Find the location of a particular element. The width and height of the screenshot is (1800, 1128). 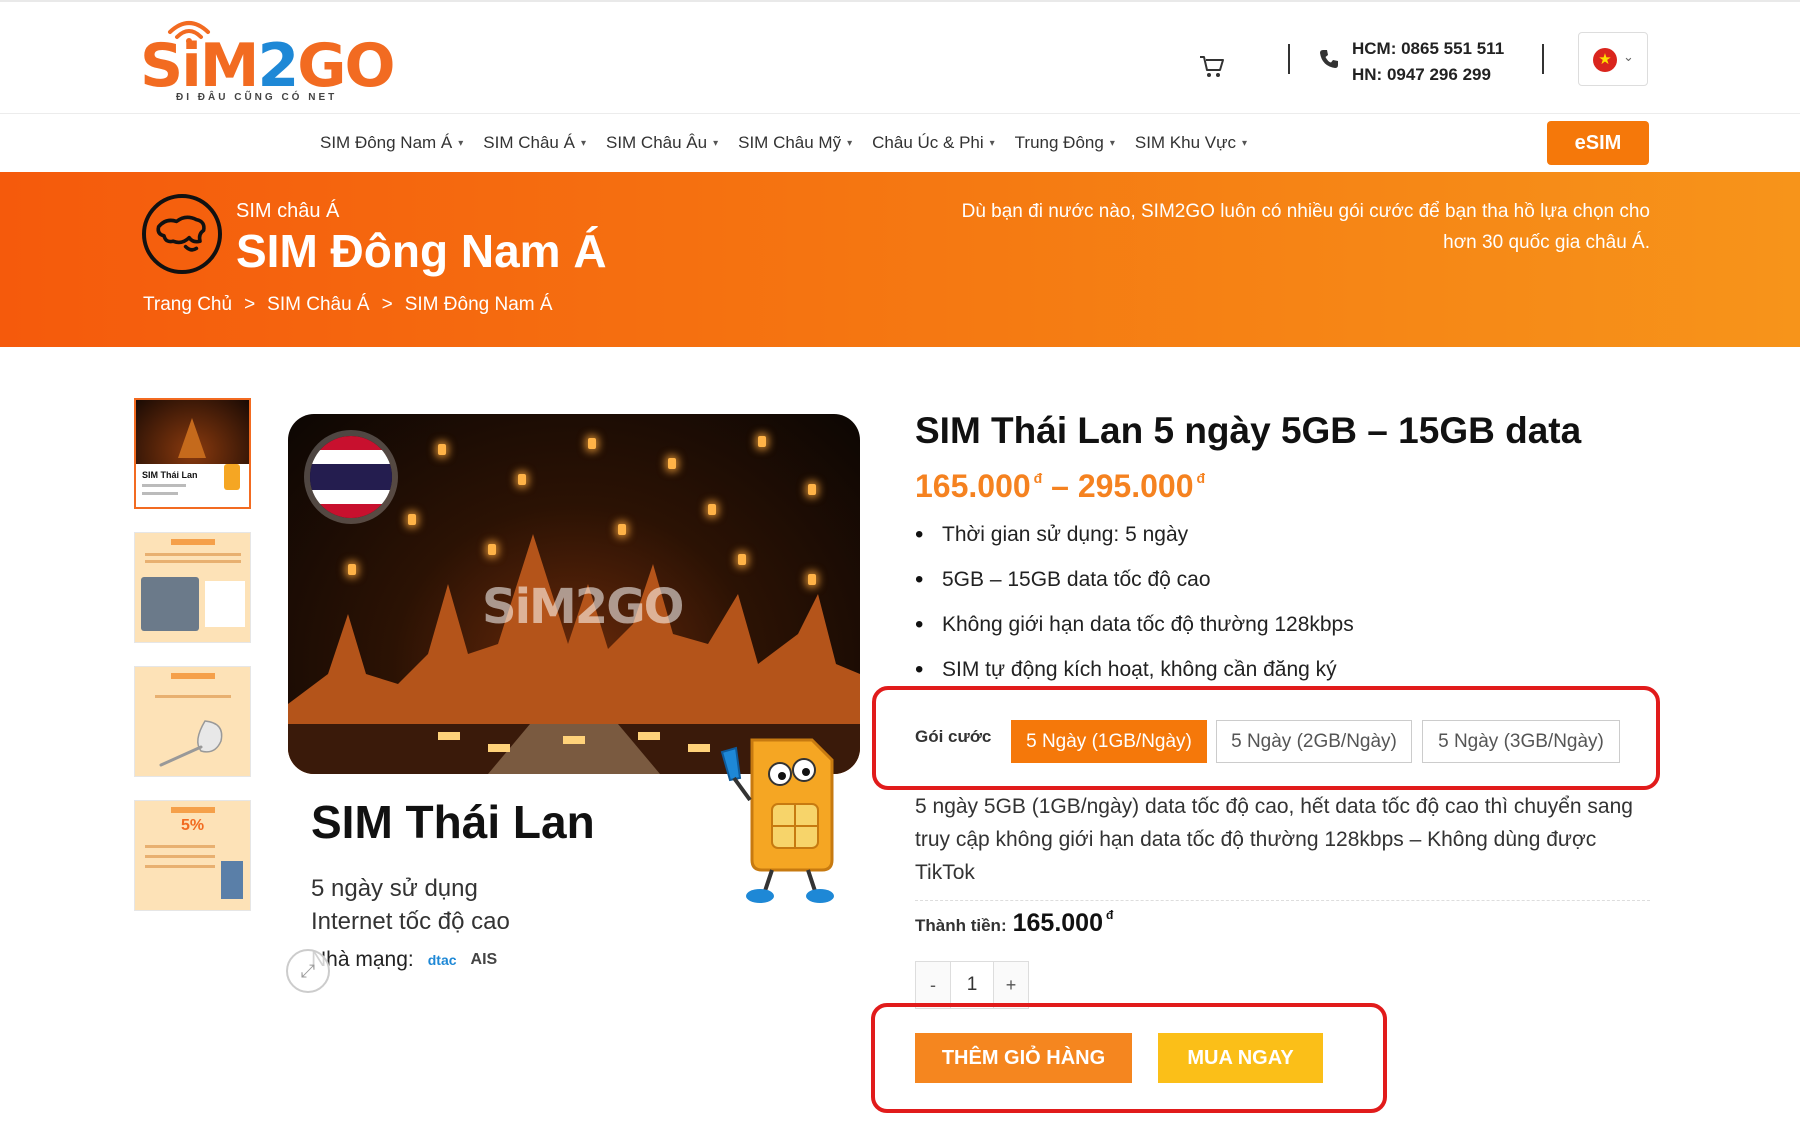

qty-decrease-button: - is located at coordinates (933, 985).